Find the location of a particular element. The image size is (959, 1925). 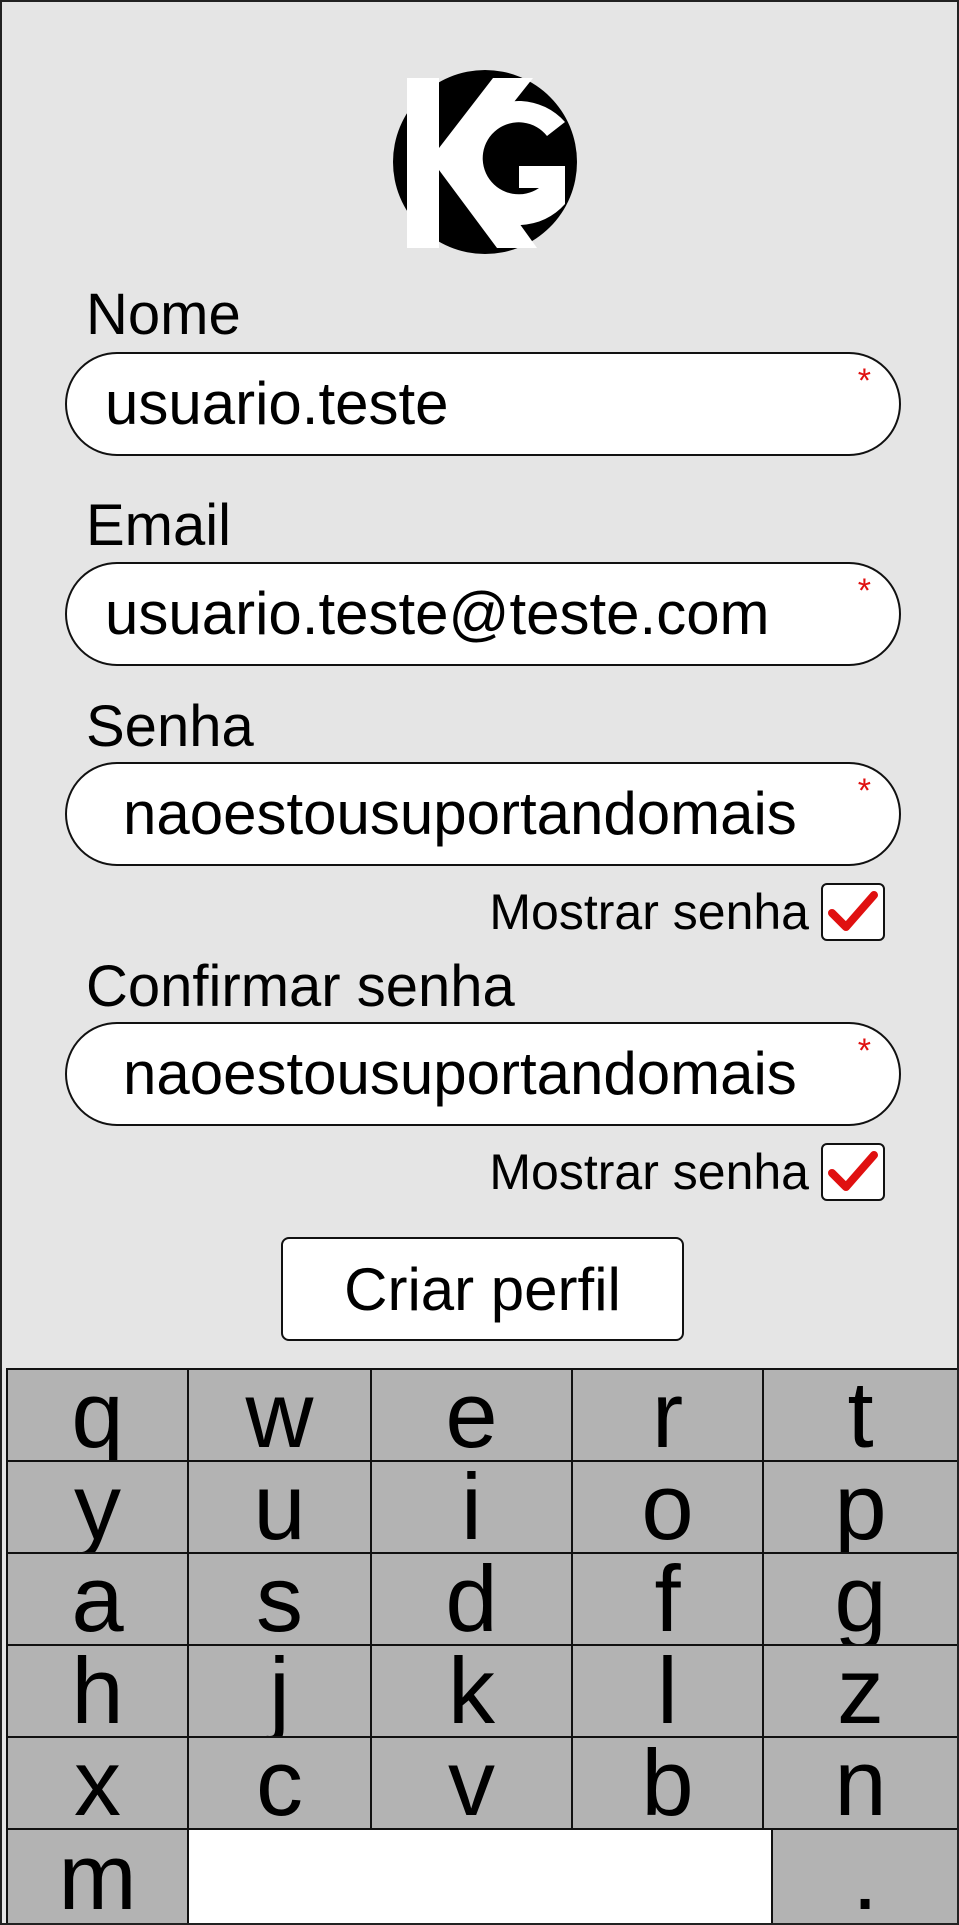

password-label: Senha is located at coordinates (170, 726).